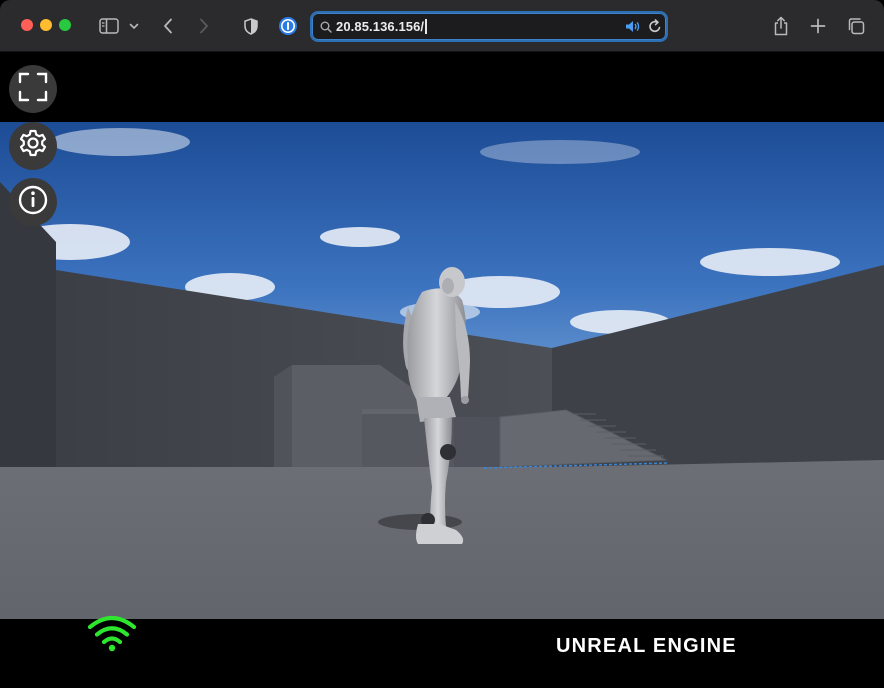 The height and width of the screenshot is (688, 884). Describe the element at coordinates (251, 26) in the screenshot. I see `privacy-shield-icon` at that location.